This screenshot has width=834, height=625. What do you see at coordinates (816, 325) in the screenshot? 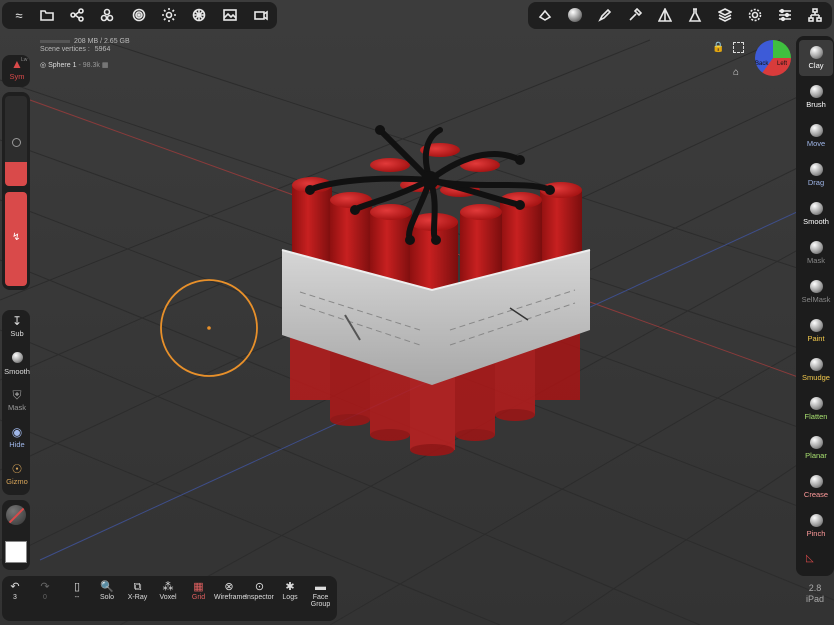
I see `tool-paint-icon` at bounding box center [816, 325].